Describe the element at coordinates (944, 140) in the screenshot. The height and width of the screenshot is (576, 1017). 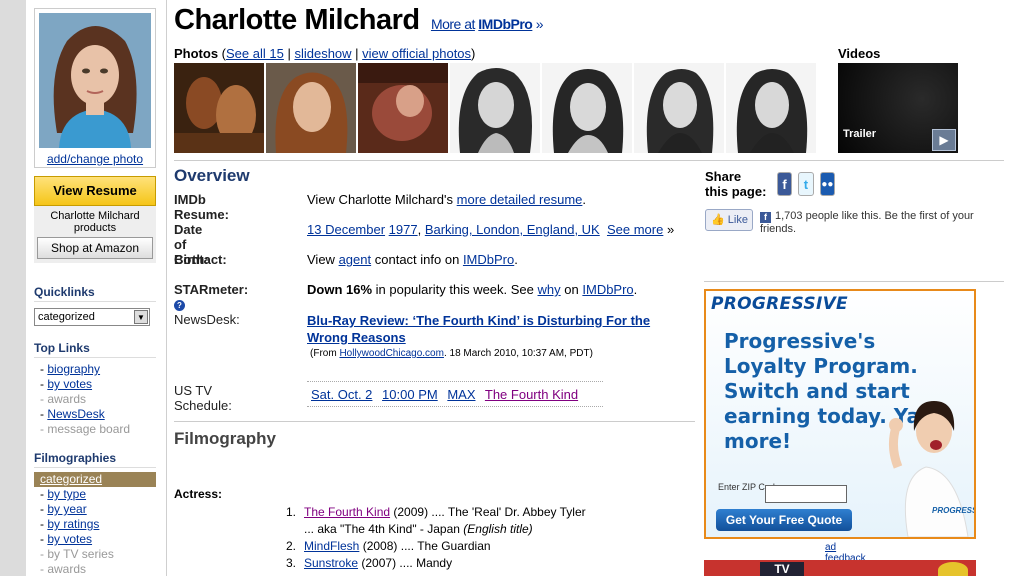
I see `play-icon: ▶` at that location.